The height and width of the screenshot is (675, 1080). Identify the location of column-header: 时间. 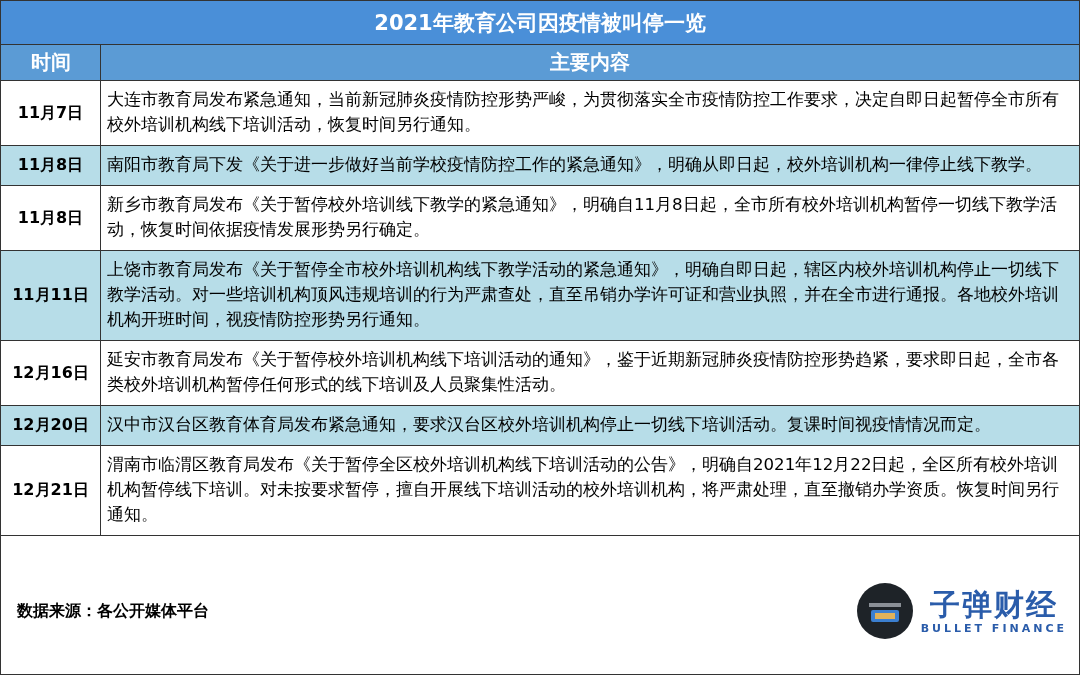
(51, 63).